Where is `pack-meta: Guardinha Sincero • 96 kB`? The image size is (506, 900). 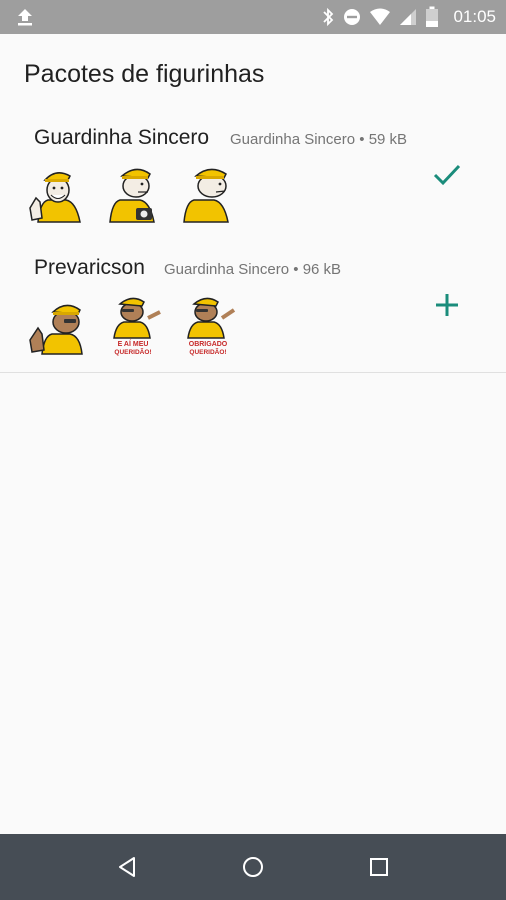
pack-meta: Guardinha Sincero • 96 kB is located at coordinates (252, 269).